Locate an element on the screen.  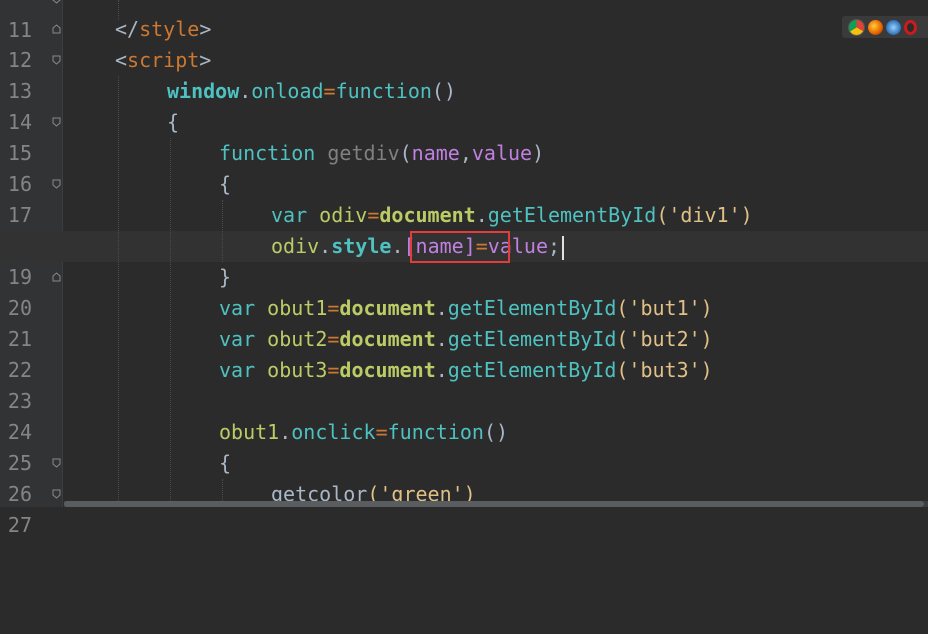
code-text: </style> is located at coordinates (163, 29).